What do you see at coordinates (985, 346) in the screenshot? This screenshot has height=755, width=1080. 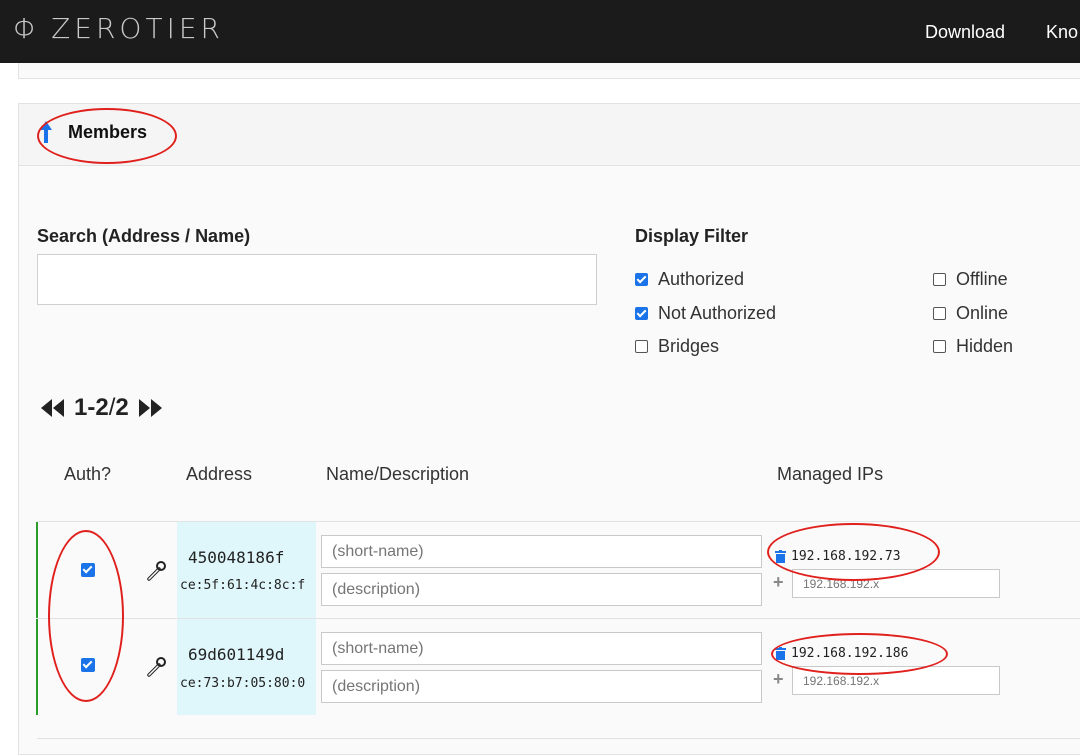 I see `filter-label: Hidden` at bounding box center [985, 346].